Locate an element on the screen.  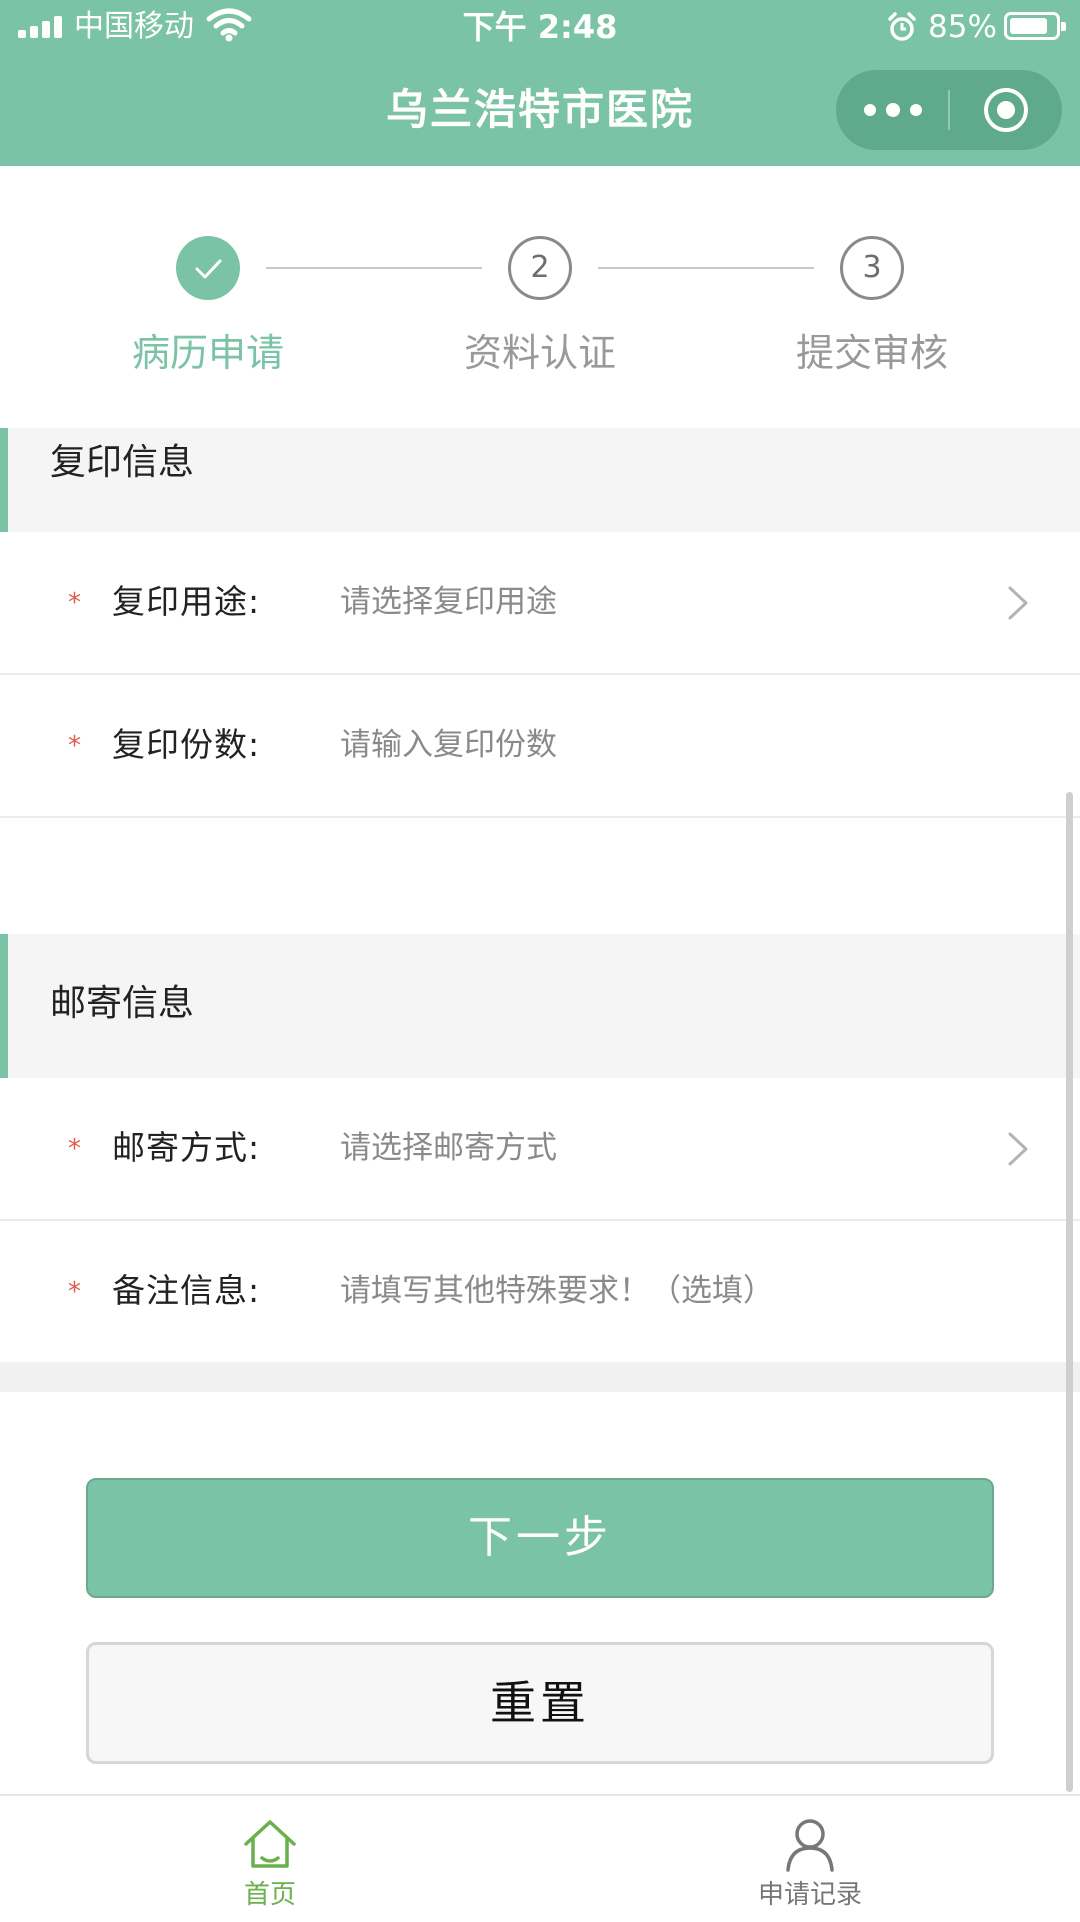
tab-home: 首页 is located at coordinates (270, 1859).